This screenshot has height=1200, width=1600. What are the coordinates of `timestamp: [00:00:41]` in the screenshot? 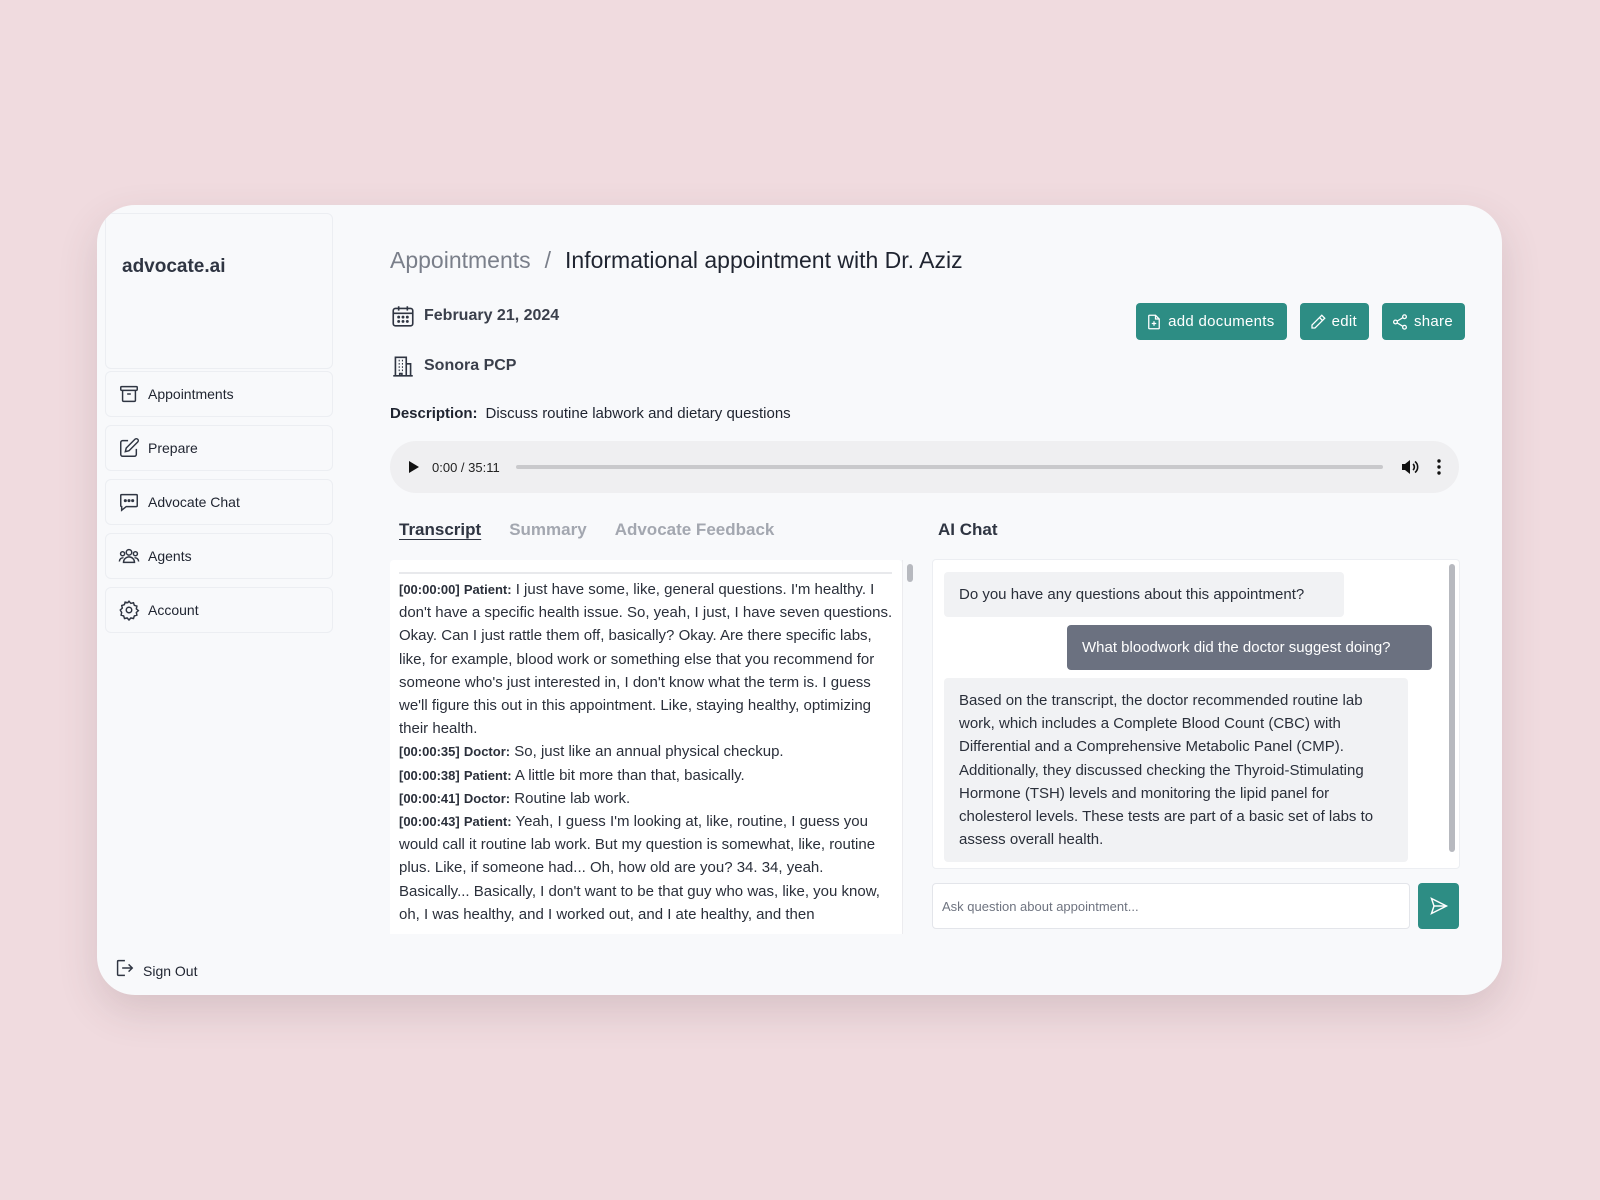 It's located at (429, 798).